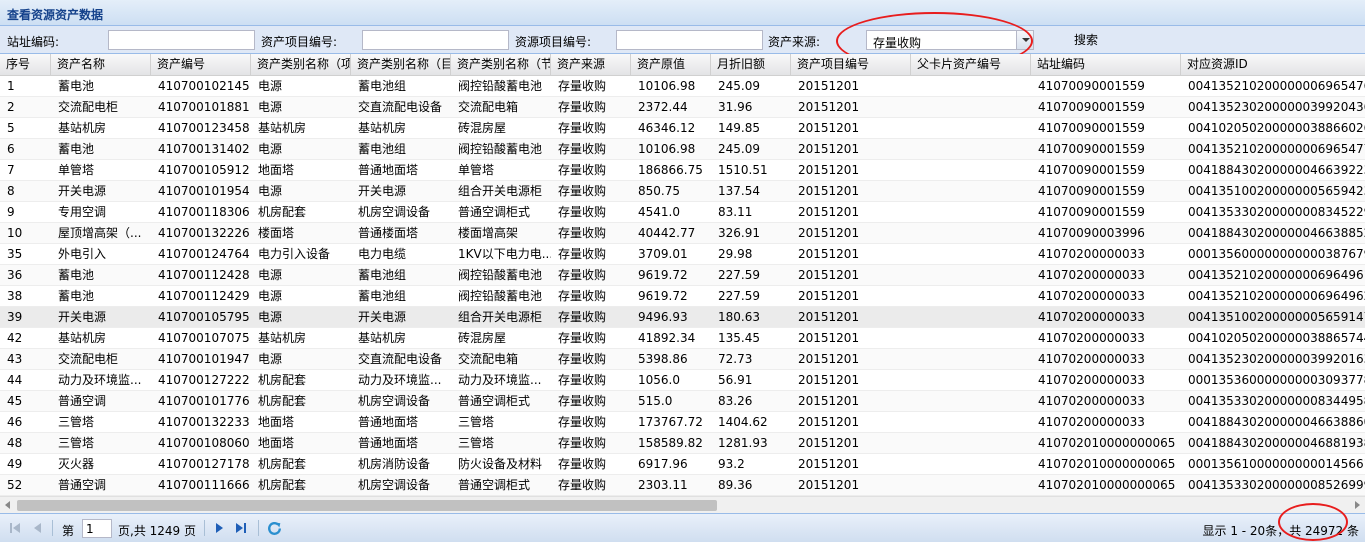  I want to click on cell-asset-code: 410700132226, so click(204, 233).